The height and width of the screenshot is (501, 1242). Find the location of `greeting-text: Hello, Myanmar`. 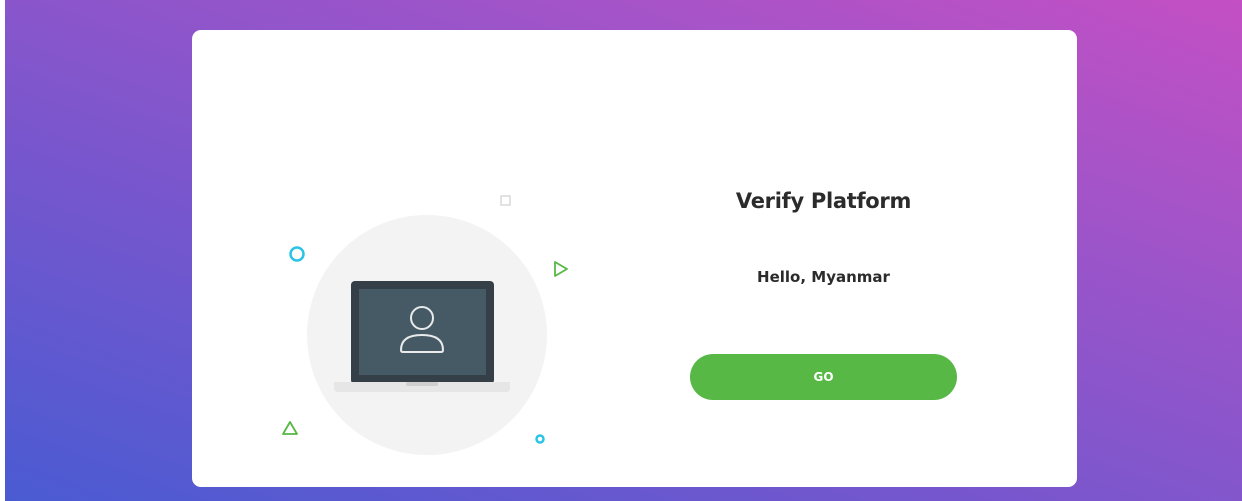

greeting-text: Hello, Myanmar is located at coordinates (823, 277).